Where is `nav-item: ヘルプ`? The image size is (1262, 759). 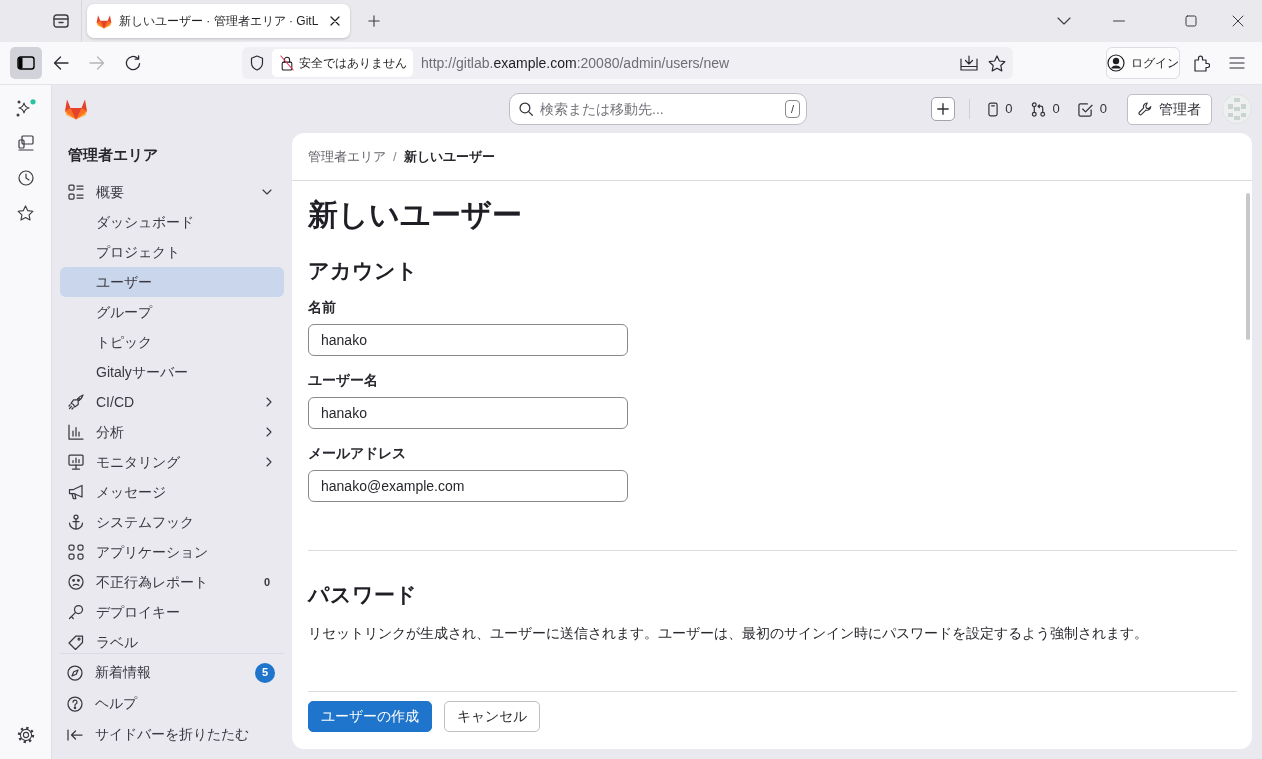
nav-item: ヘルプ is located at coordinates (172, 703).